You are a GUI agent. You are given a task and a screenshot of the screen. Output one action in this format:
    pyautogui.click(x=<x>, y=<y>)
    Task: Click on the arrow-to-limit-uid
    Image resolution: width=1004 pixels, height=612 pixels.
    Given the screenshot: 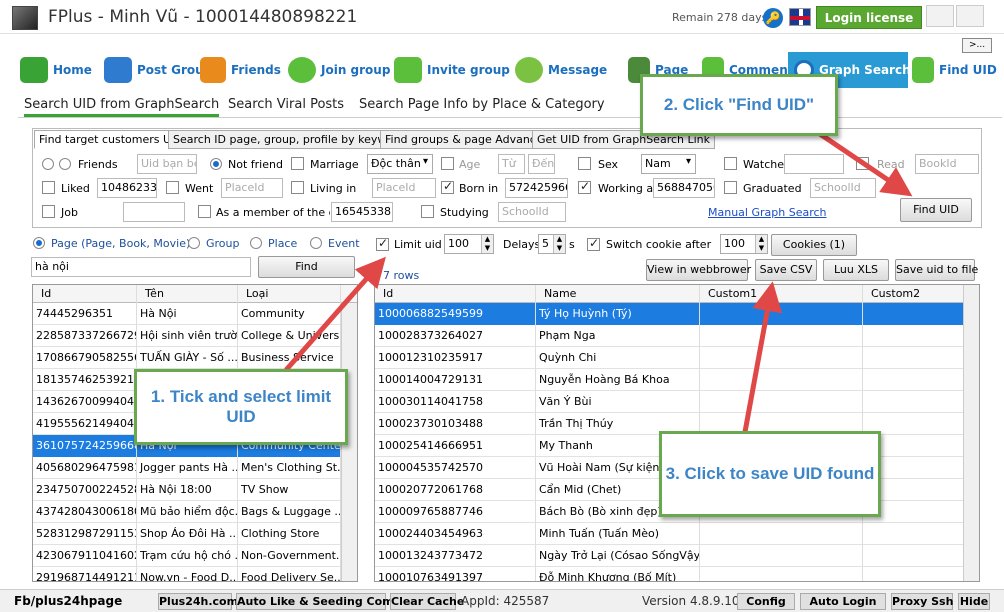 What is the action you would take?
    pyautogui.click(x=335, y=314)
    